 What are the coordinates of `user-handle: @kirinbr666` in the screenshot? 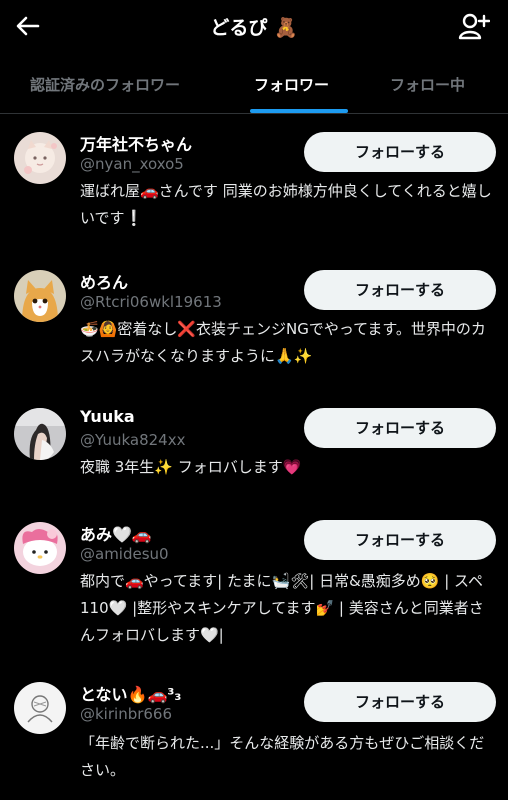 It's located at (126, 714).